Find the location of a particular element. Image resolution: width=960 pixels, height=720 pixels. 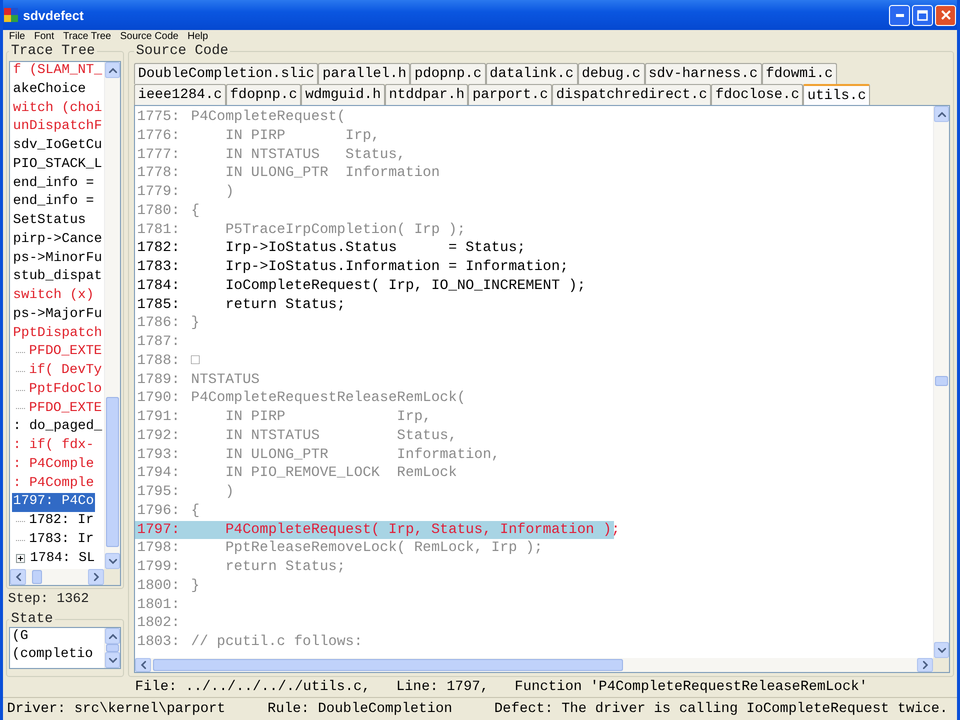

menu-item: Source Code is located at coordinates (149, 36).